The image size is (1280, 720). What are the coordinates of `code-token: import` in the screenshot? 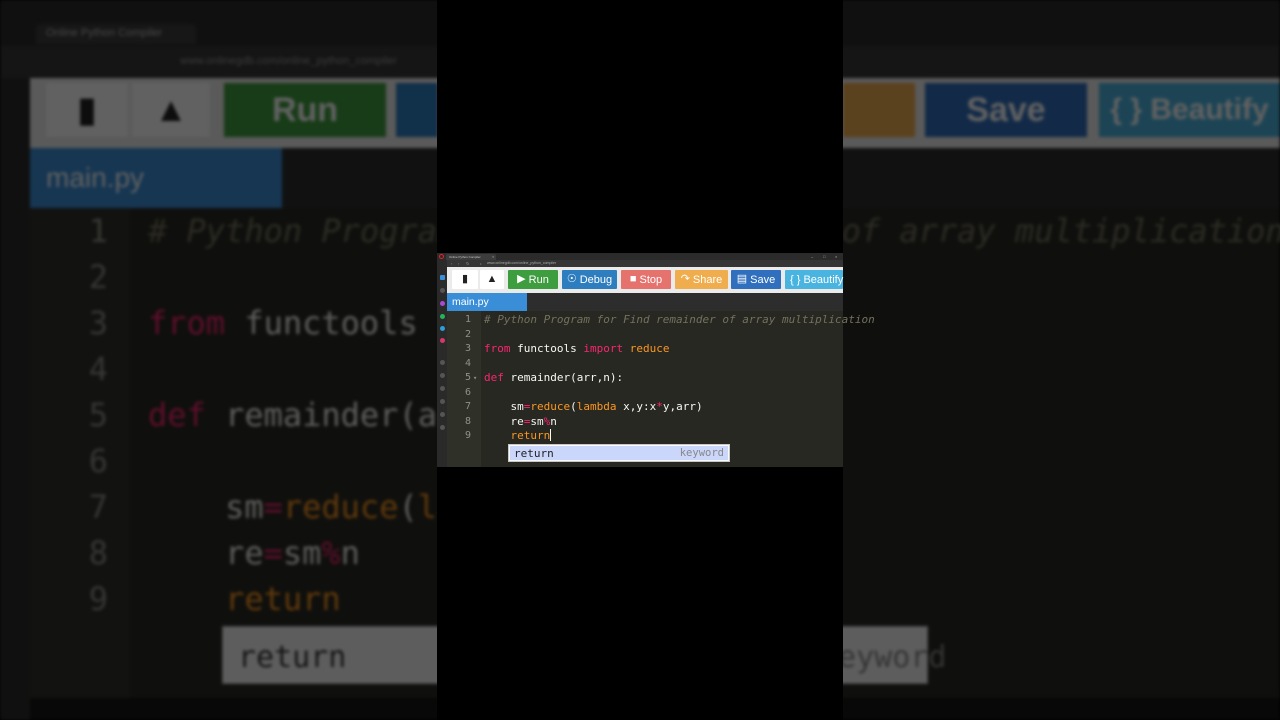 It's located at (603, 348).